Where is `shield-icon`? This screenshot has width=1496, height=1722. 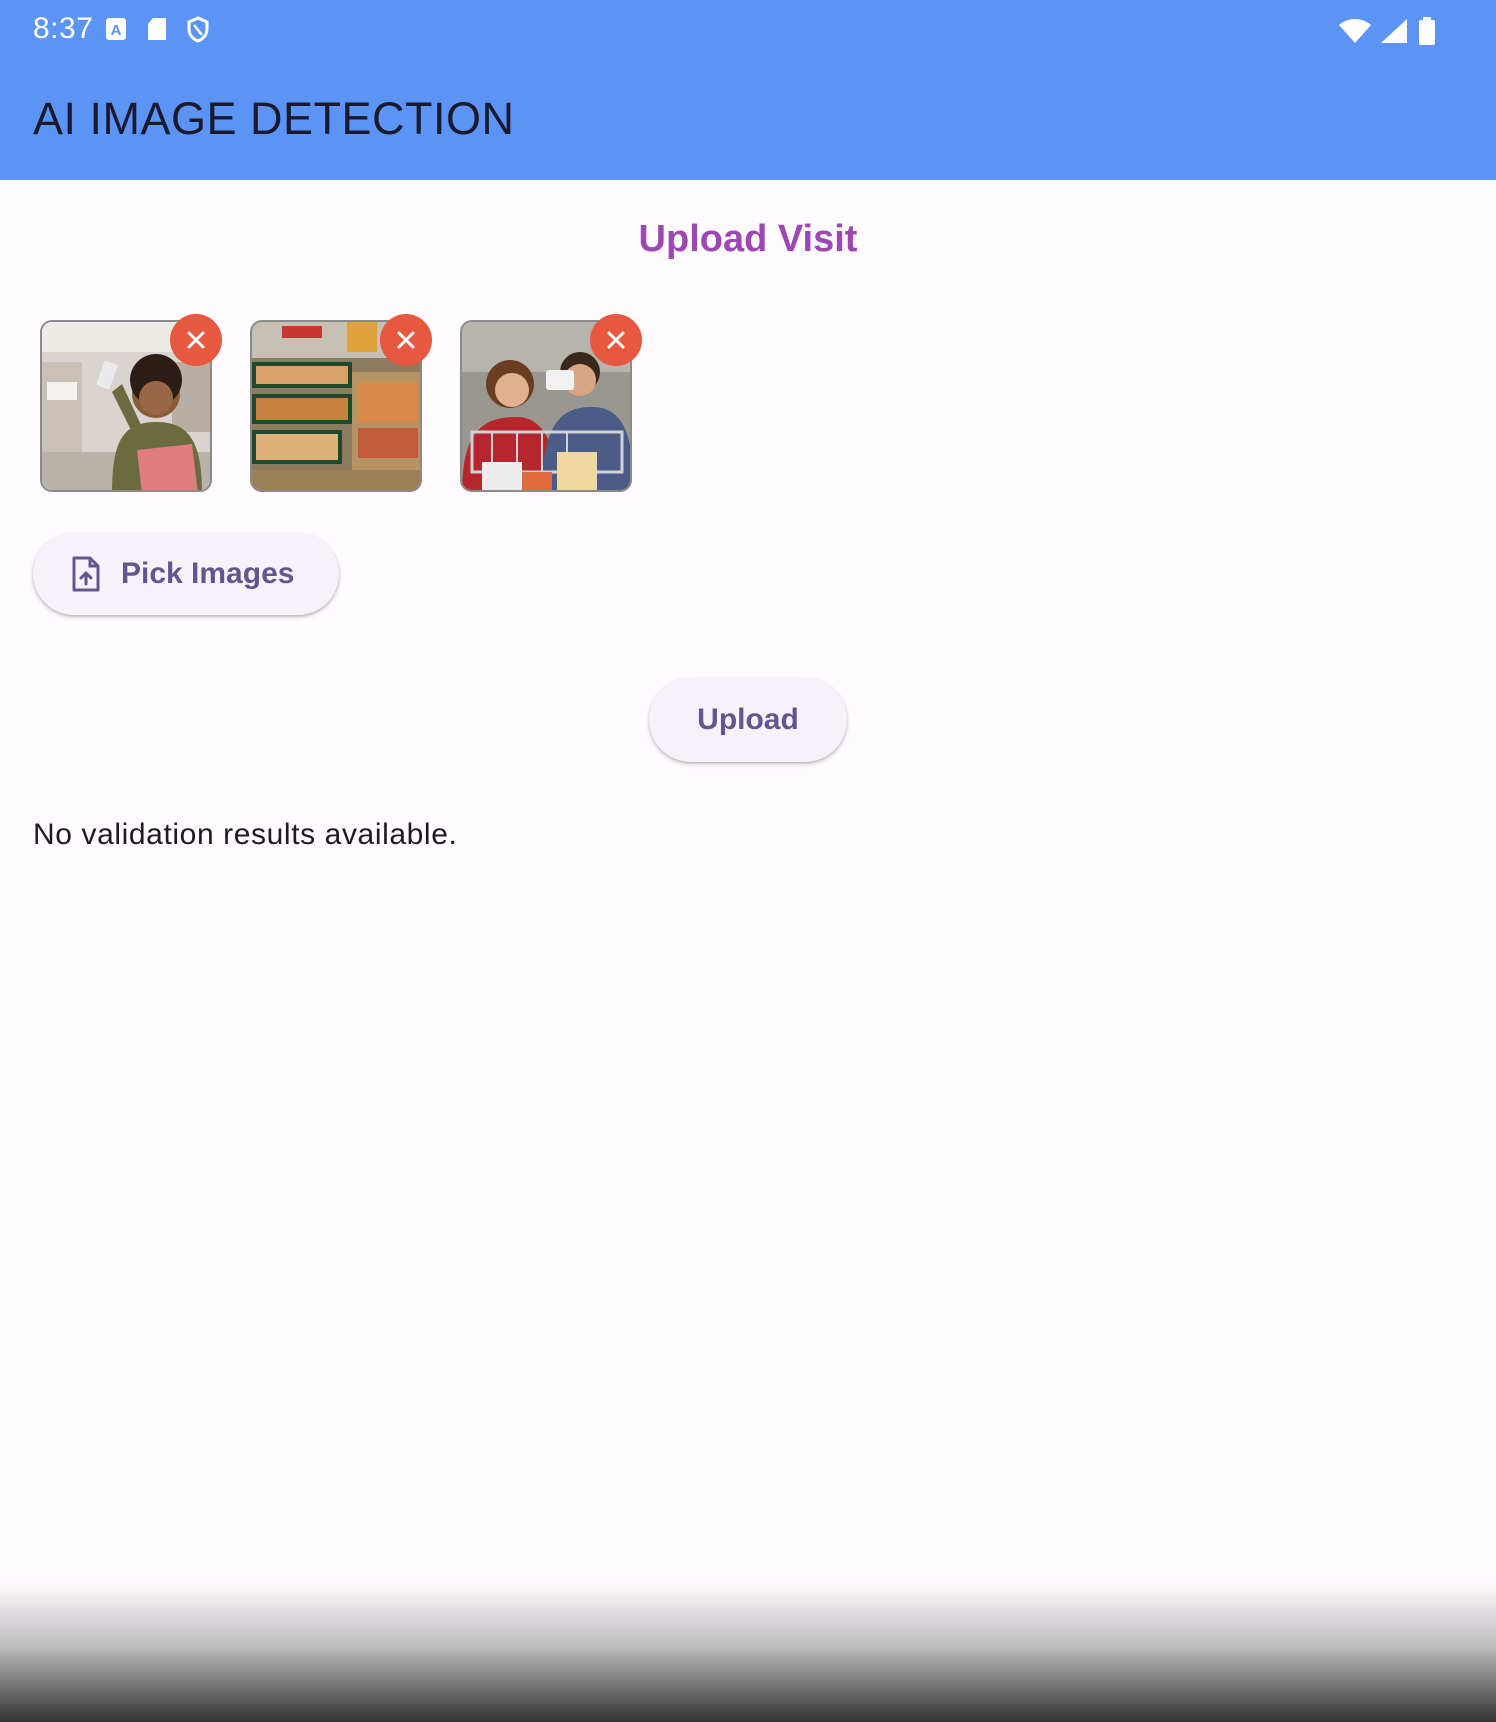 shield-icon is located at coordinates (198, 32).